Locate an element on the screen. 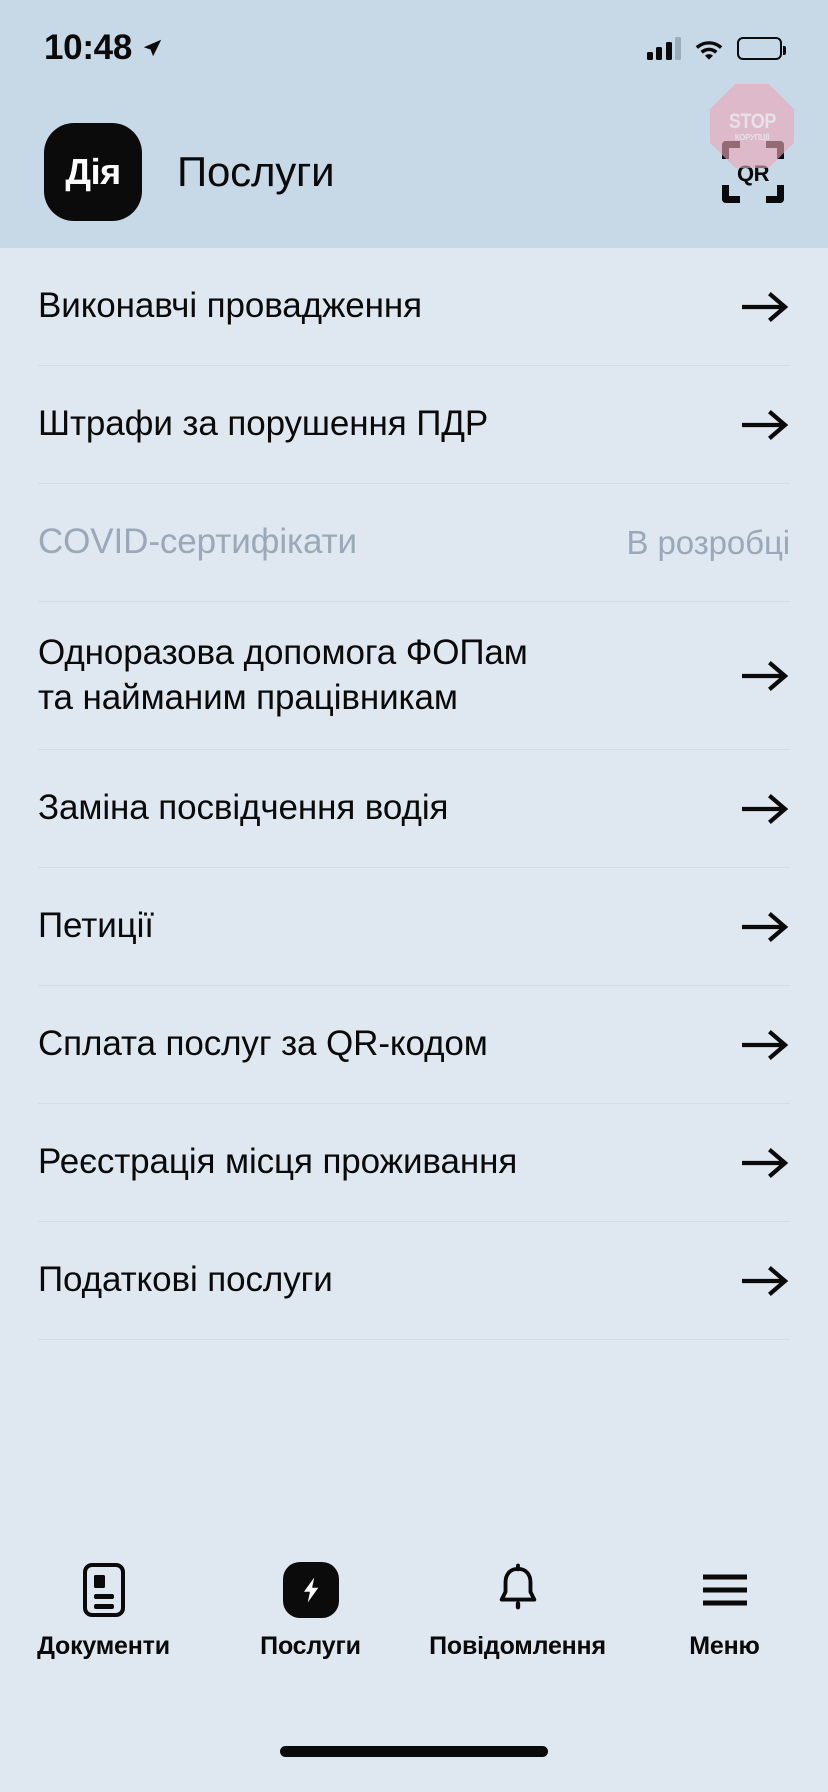 The width and height of the screenshot is (828, 1792). tab-lightning-bolt: Послуги is located at coordinates (310, 1609).